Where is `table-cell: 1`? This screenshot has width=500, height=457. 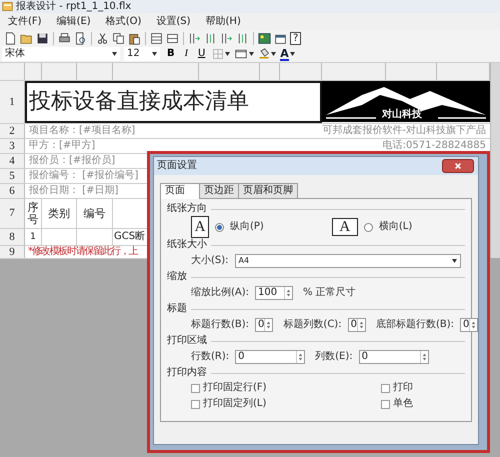
table-cell: 1 is located at coordinates (33, 237).